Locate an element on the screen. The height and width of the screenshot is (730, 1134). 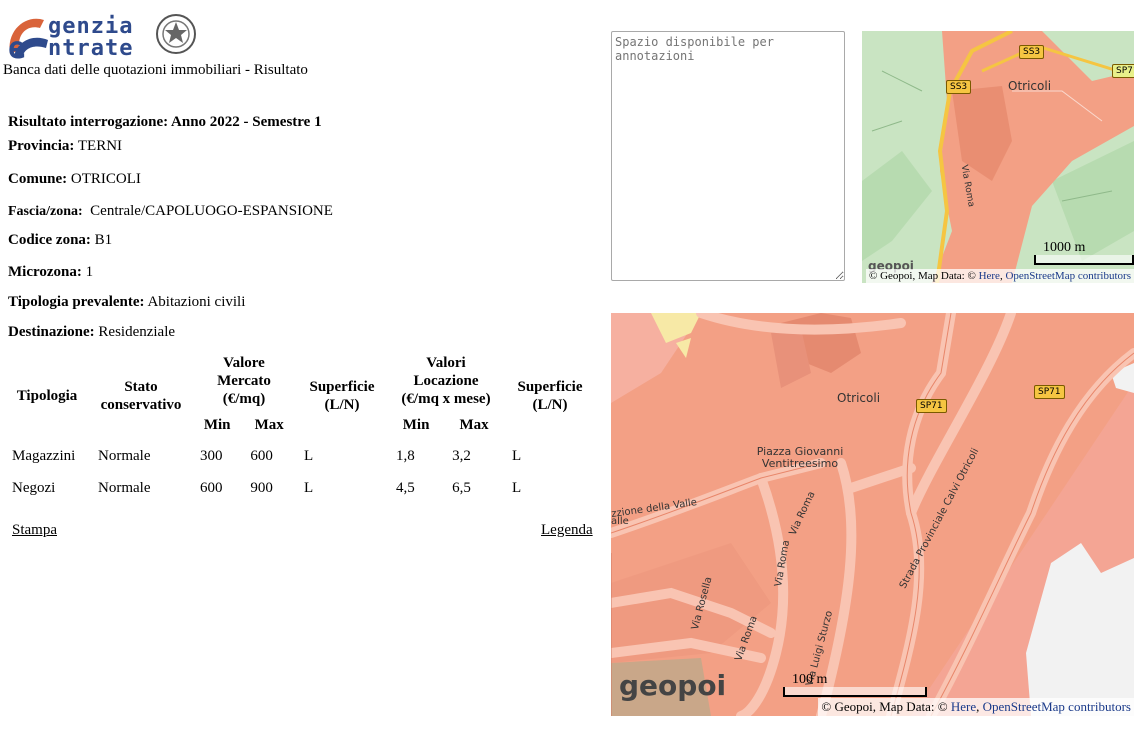
codice-zona-label: Codice zona: is located at coordinates (49, 240).